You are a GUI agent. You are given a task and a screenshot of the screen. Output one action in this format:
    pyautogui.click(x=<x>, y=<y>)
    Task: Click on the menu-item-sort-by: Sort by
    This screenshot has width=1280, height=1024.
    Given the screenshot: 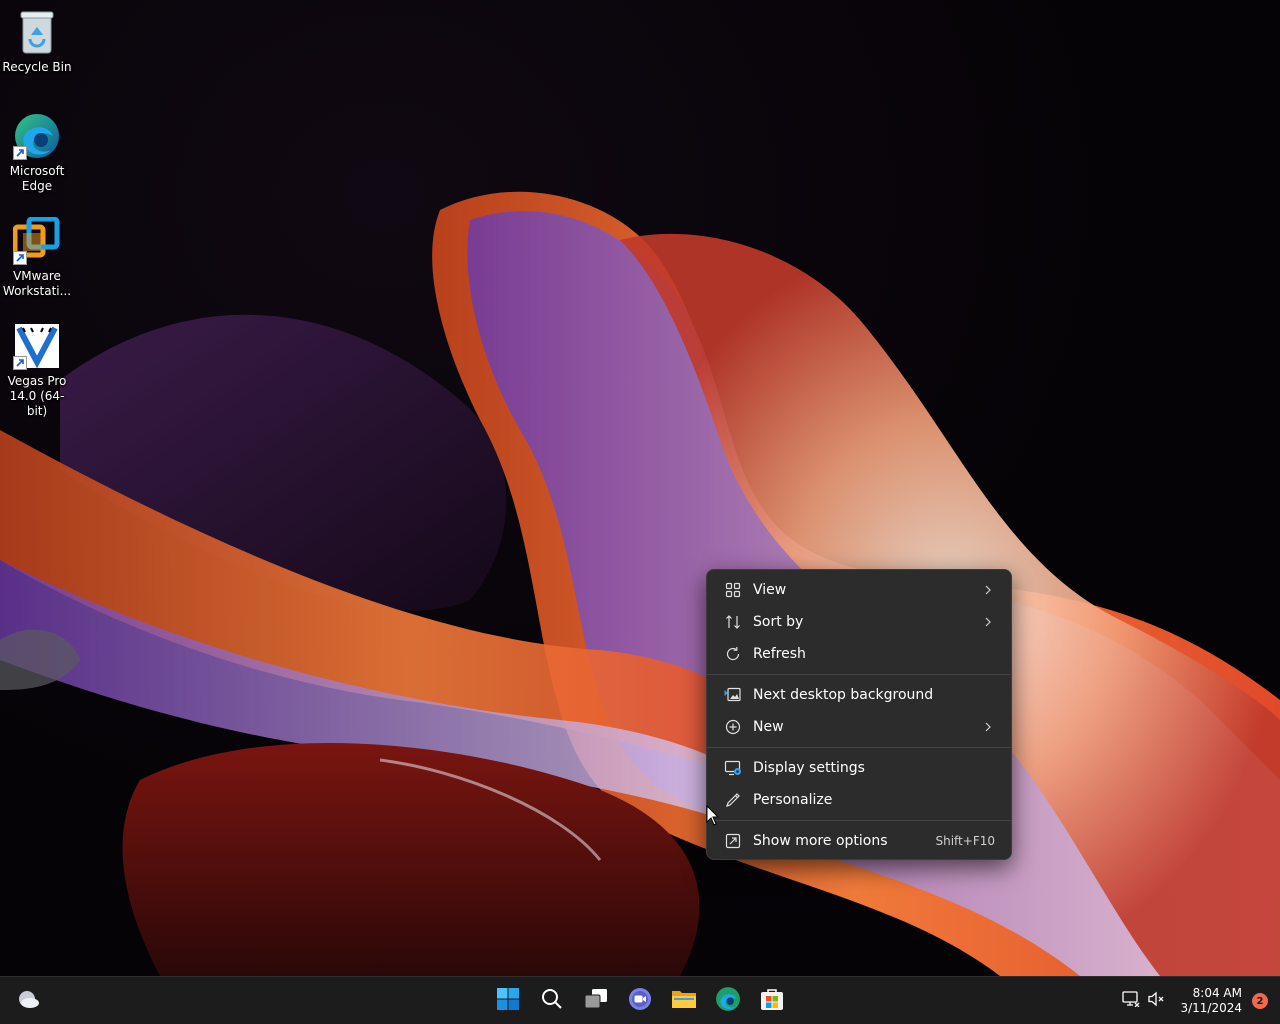 What is the action you would take?
    pyautogui.click(x=859, y=622)
    